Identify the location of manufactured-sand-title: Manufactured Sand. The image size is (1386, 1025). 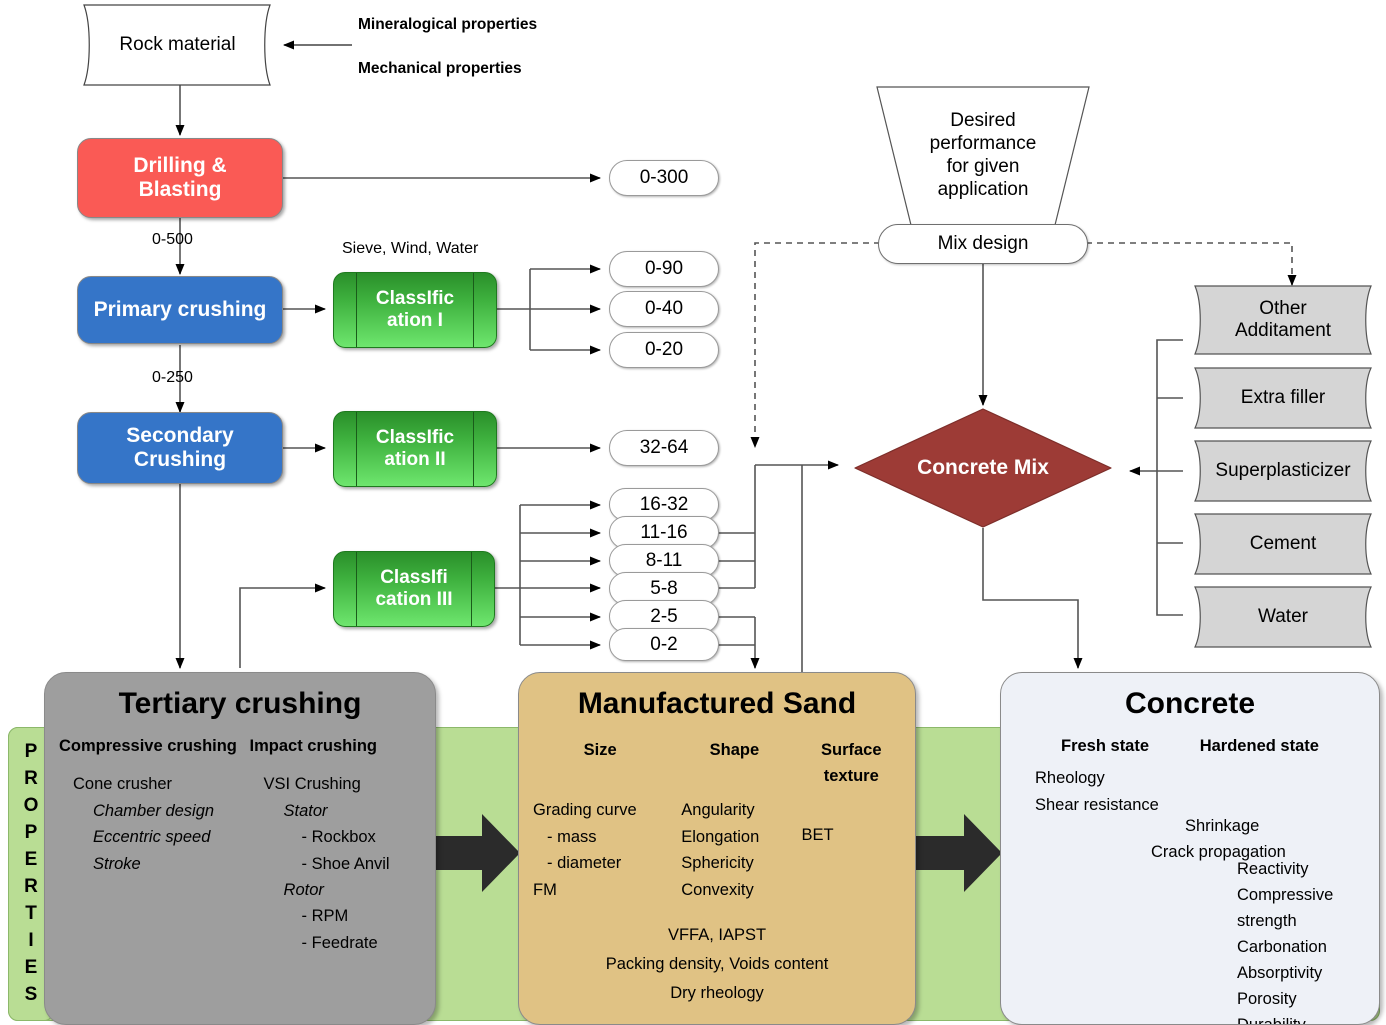
(717, 703).